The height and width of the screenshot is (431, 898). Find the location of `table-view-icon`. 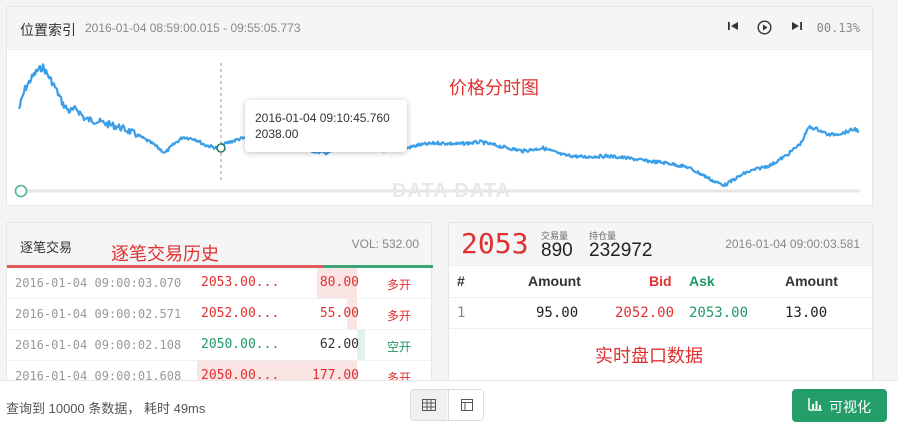

table-view-icon is located at coordinates (429, 405).